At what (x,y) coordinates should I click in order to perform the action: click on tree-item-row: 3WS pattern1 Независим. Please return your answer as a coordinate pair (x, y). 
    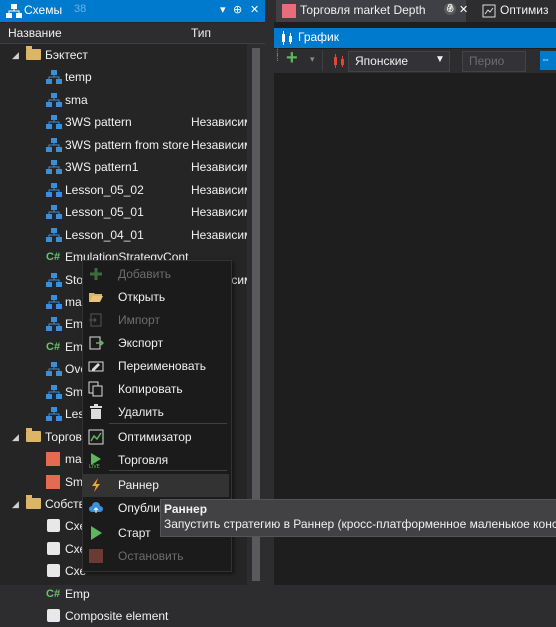
    Looking at the image, I should click on (123, 167).